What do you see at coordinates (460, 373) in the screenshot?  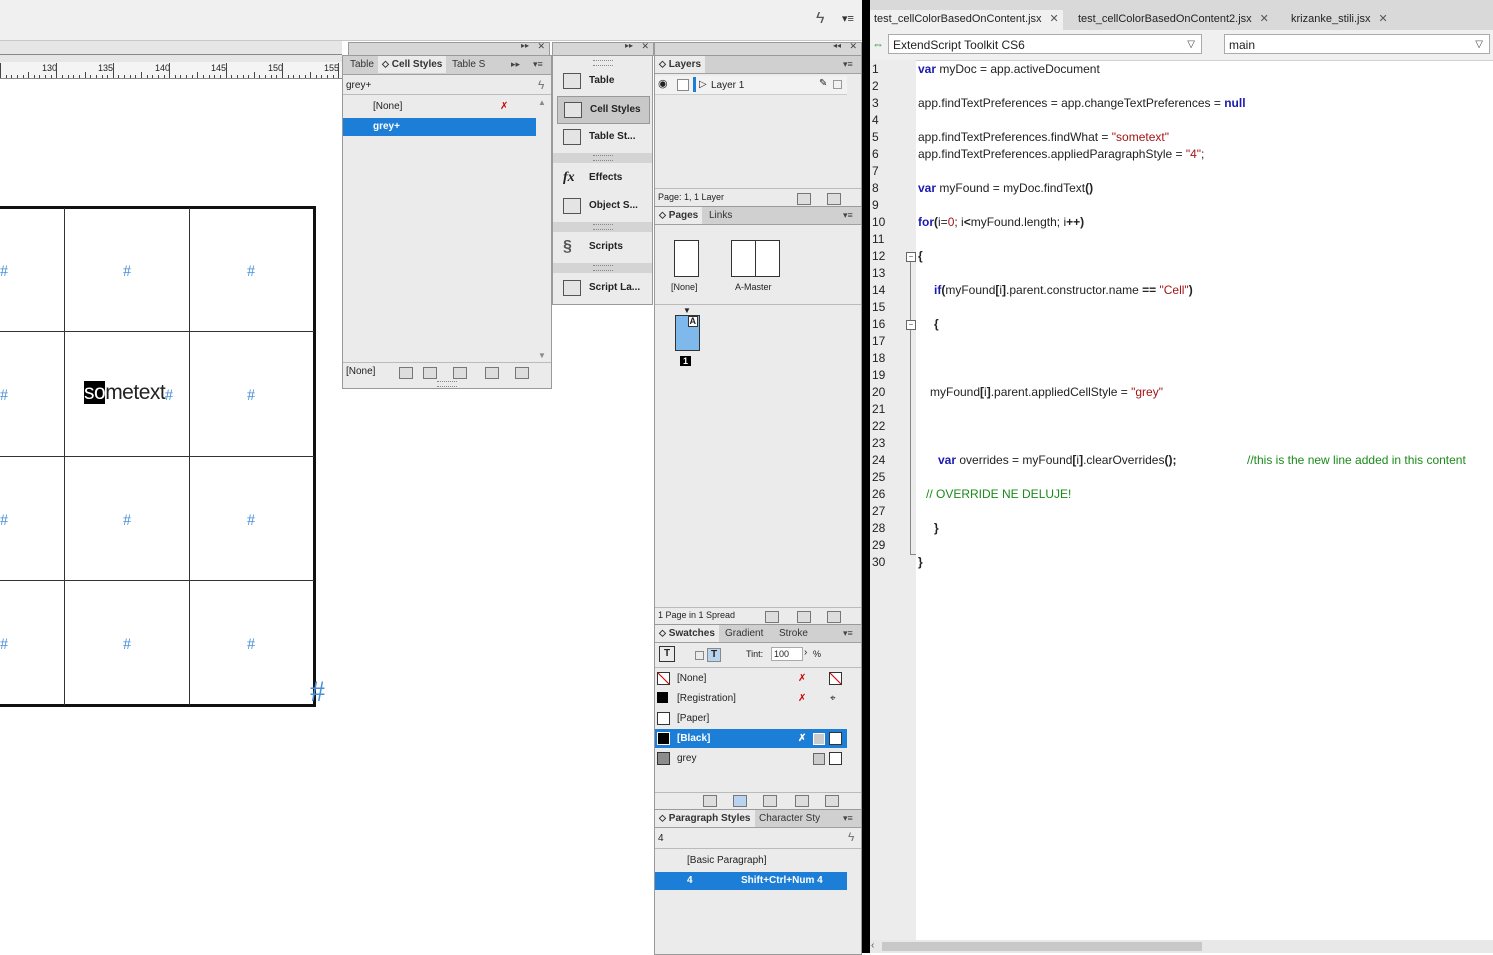 I see `table-icon` at bounding box center [460, 373].